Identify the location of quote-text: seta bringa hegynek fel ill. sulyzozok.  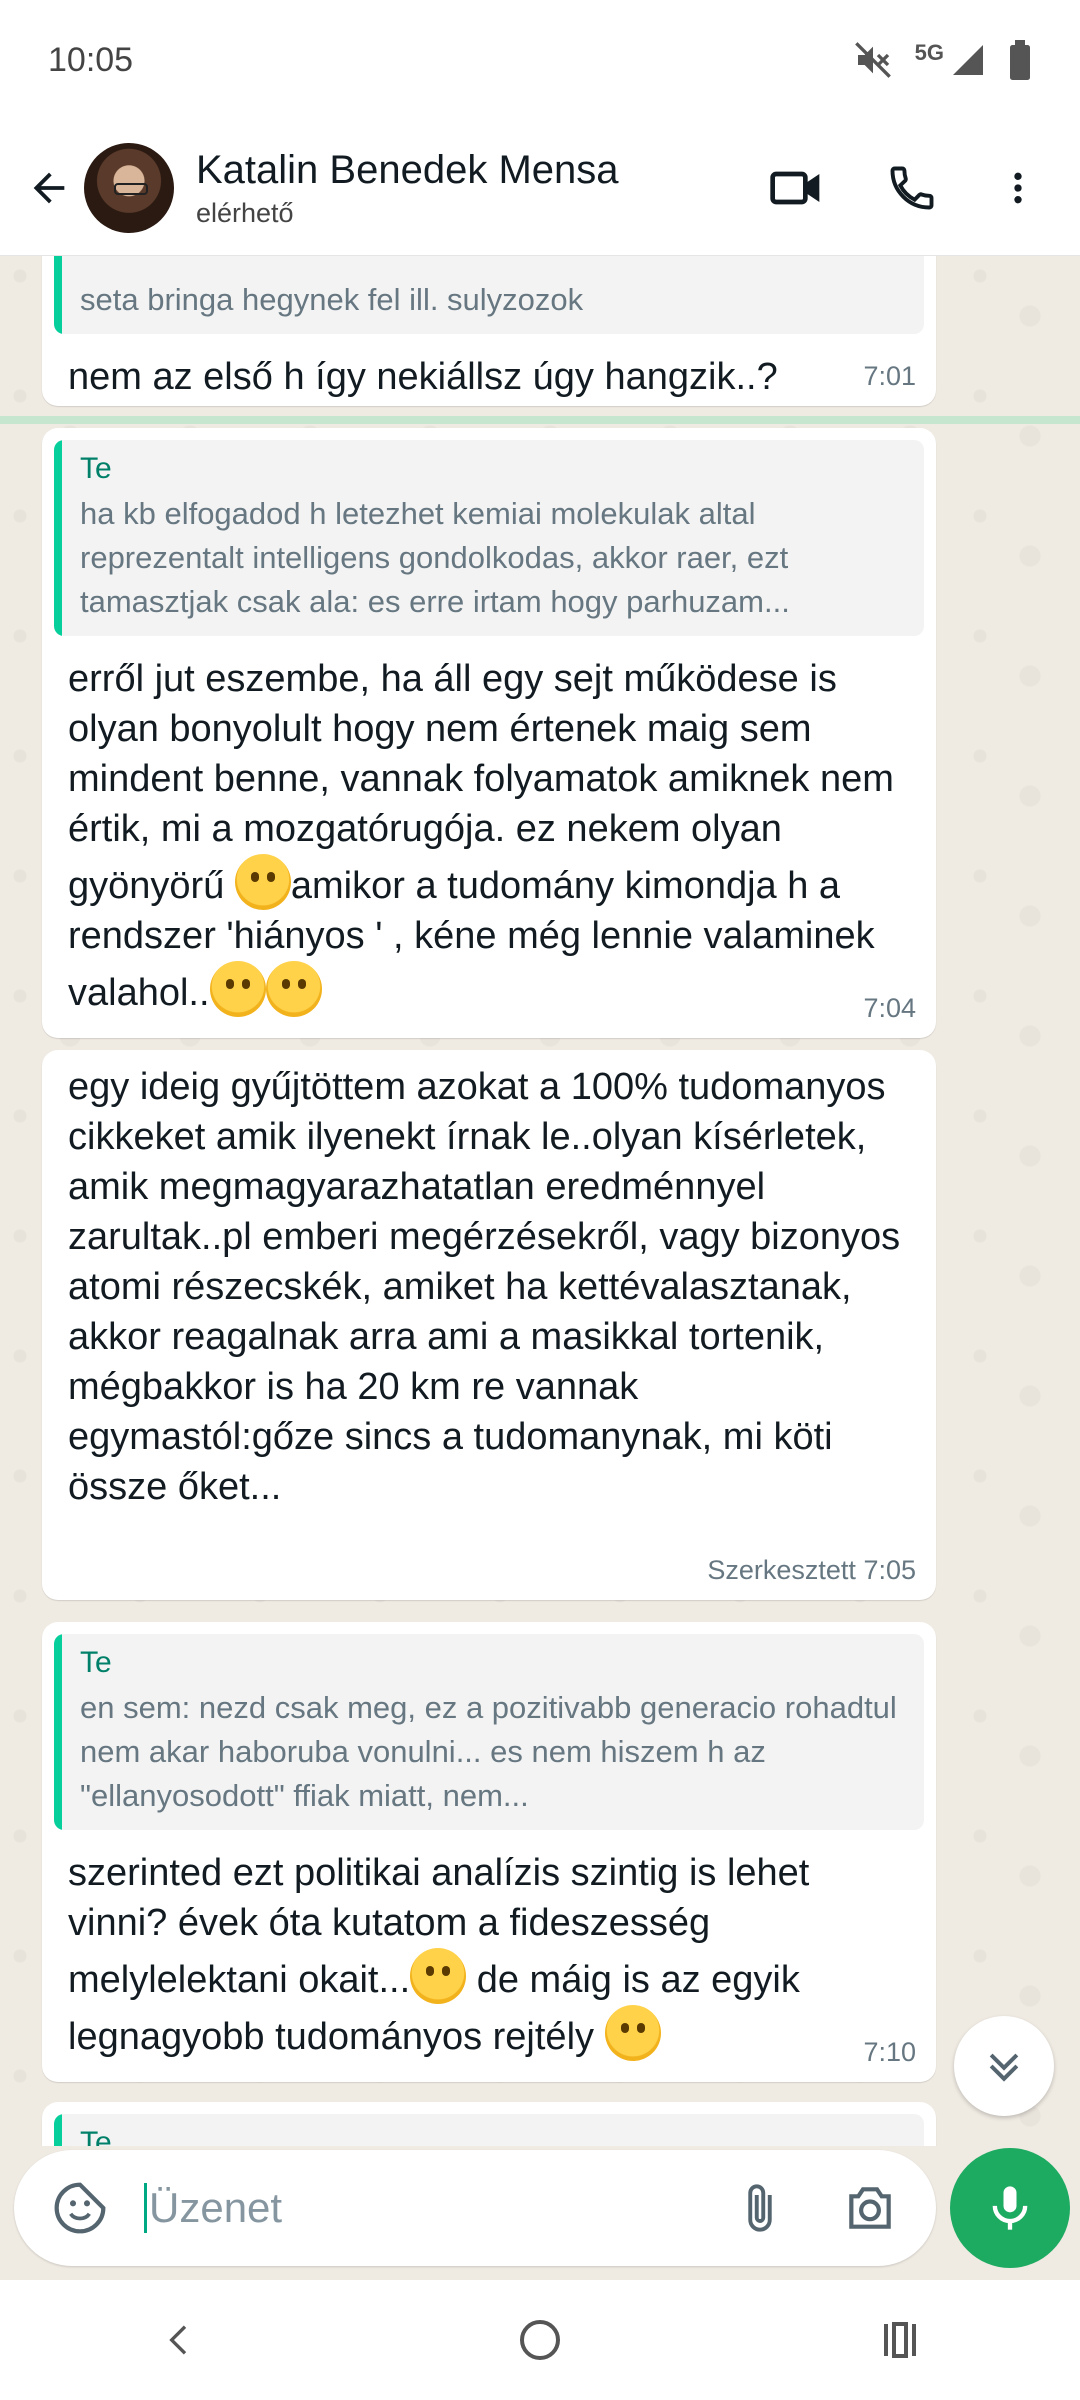
(332, 299).